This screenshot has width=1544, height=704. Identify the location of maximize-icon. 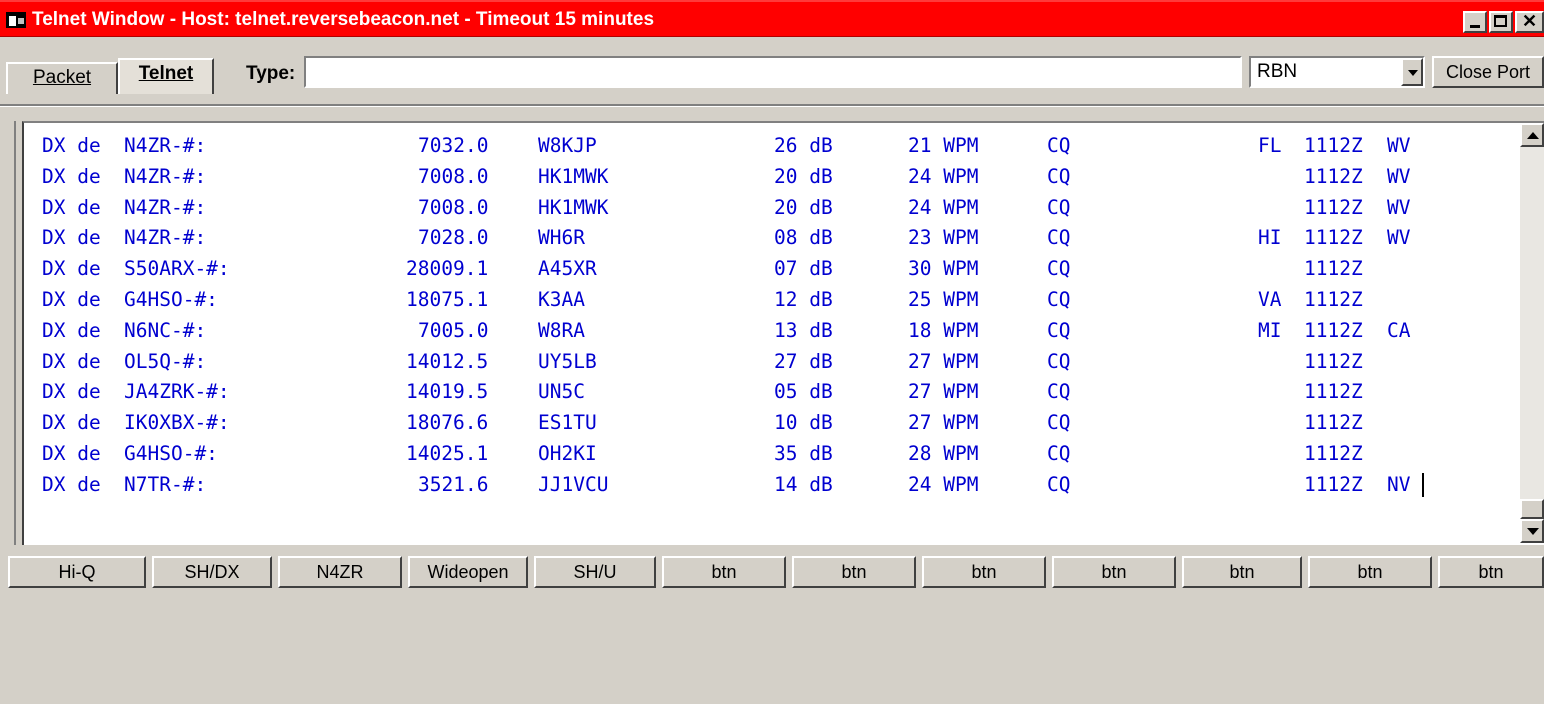
(1500, 21).